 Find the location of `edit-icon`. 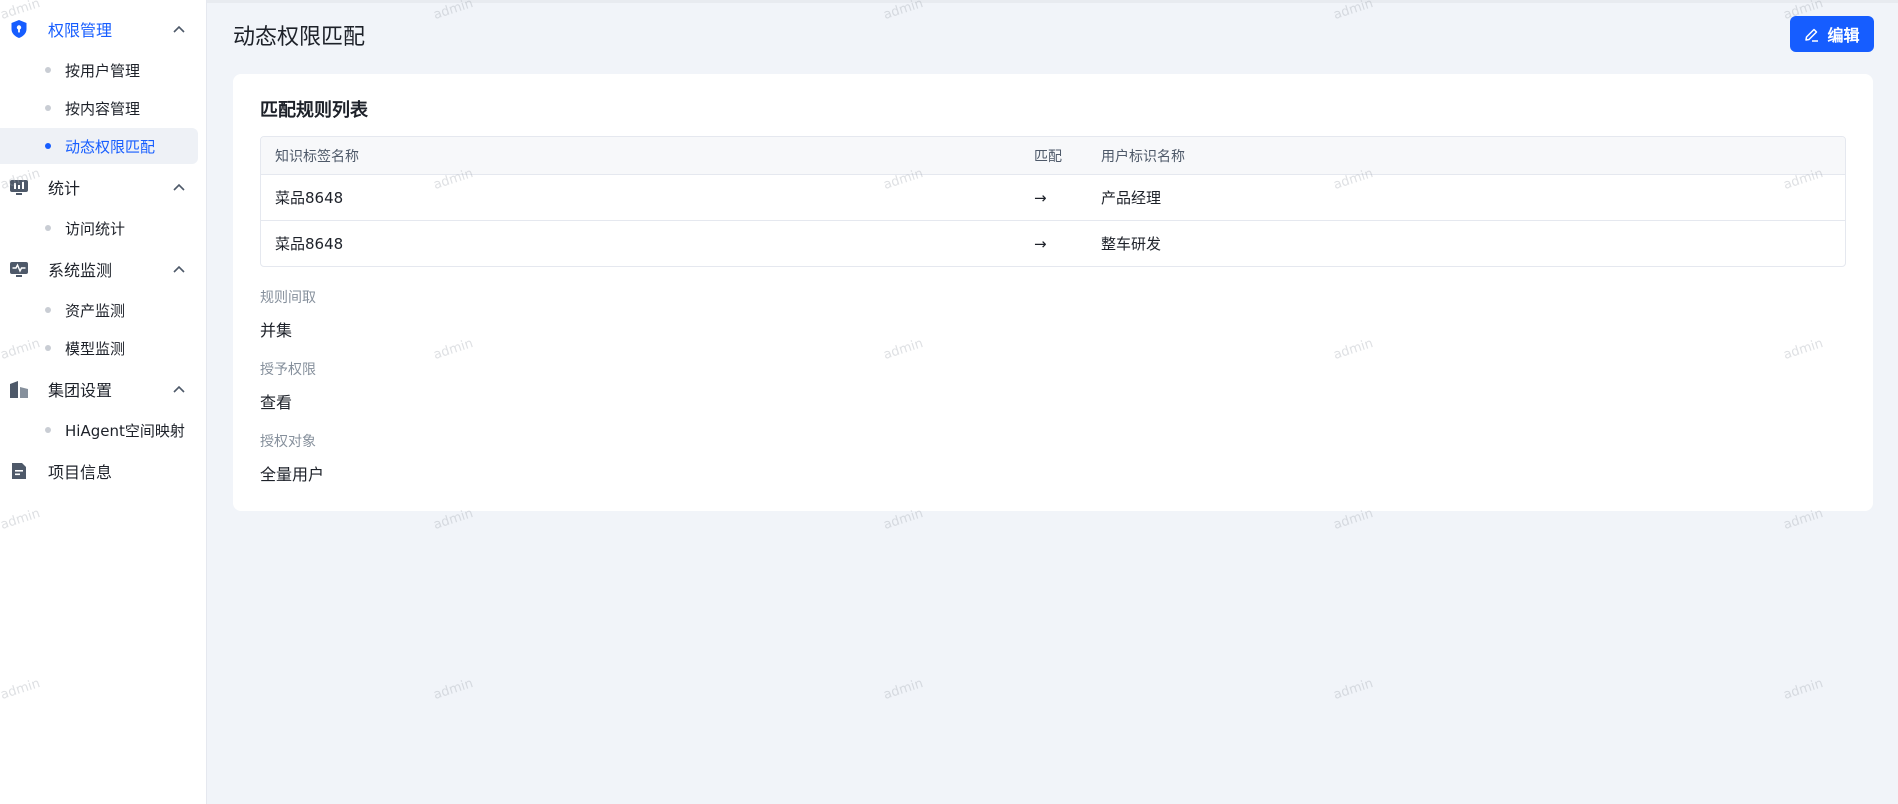

edit-icon is located at coordinates (1811, 34).